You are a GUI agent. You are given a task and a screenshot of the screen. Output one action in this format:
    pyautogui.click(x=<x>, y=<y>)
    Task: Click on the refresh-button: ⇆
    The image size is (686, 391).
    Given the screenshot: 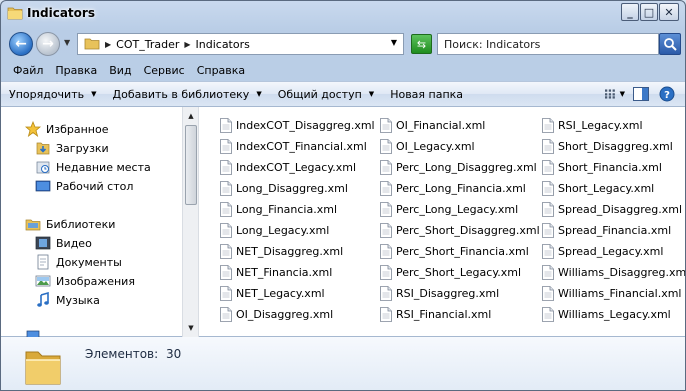 What is the action you would take?
    pyautogui.click(x=421, y=44)
    